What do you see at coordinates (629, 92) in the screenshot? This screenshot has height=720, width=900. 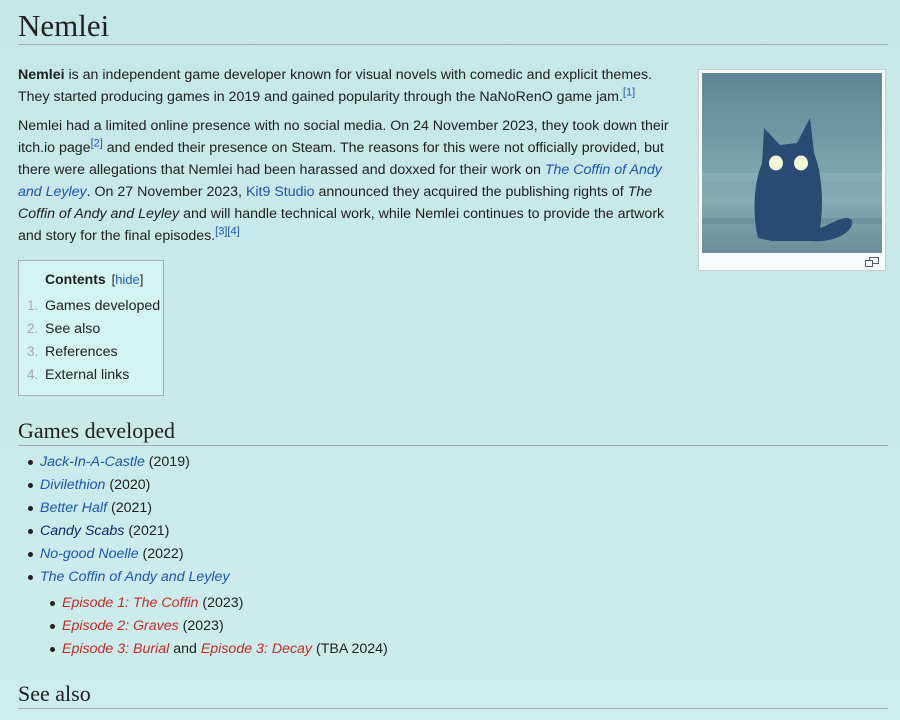 I see `reference-link-1: [1]` at bounding box center [629, 92].